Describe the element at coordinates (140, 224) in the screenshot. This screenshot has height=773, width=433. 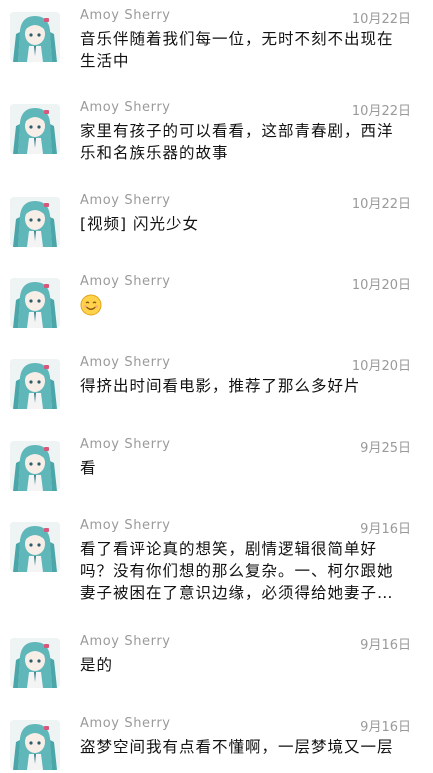
I see `comment-text: [视频] 闪光少女` at that location.